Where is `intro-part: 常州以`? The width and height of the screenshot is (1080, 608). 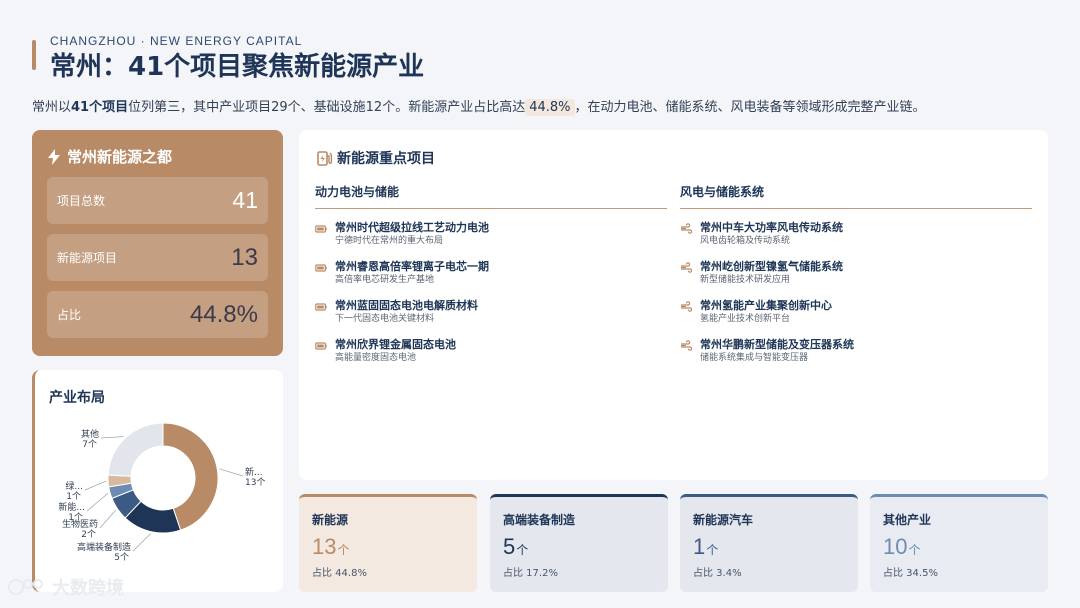 intro-part: 常州以 is located at coordinates (52, 107).